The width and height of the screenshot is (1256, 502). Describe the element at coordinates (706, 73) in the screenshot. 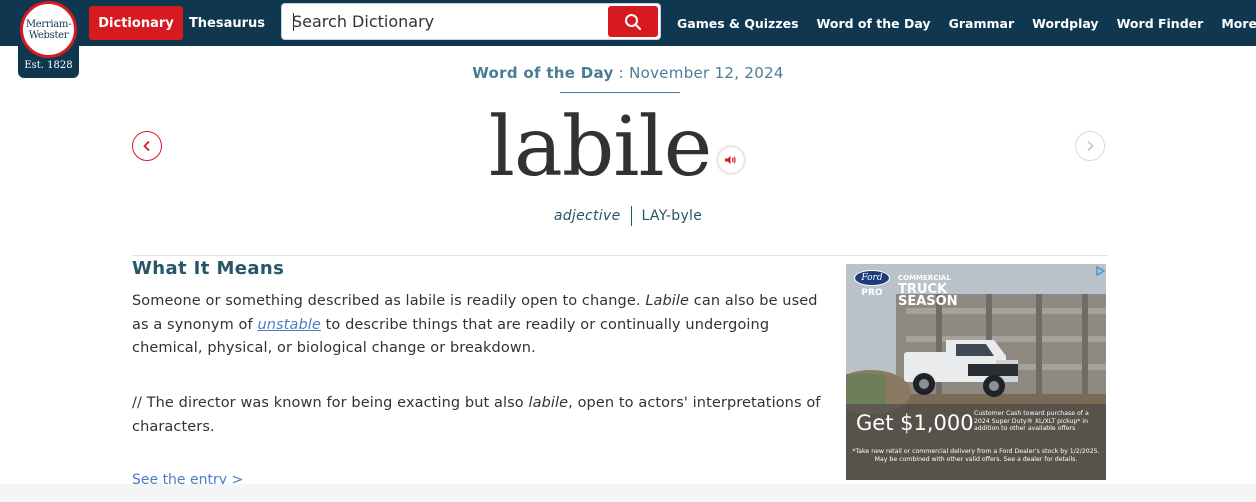

I see `wotd-date: November 12, 2024` at that location.